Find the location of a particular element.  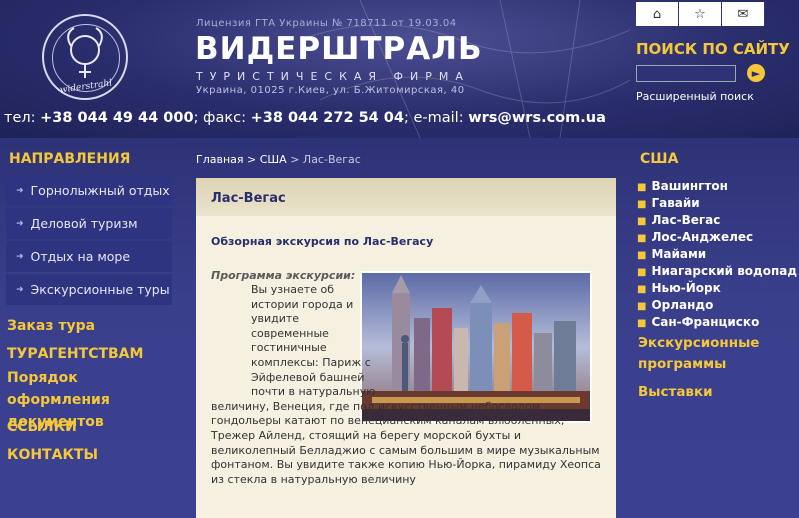

excursion-programs-link: Экскурсионные программы is located at coordinates (713, 354).